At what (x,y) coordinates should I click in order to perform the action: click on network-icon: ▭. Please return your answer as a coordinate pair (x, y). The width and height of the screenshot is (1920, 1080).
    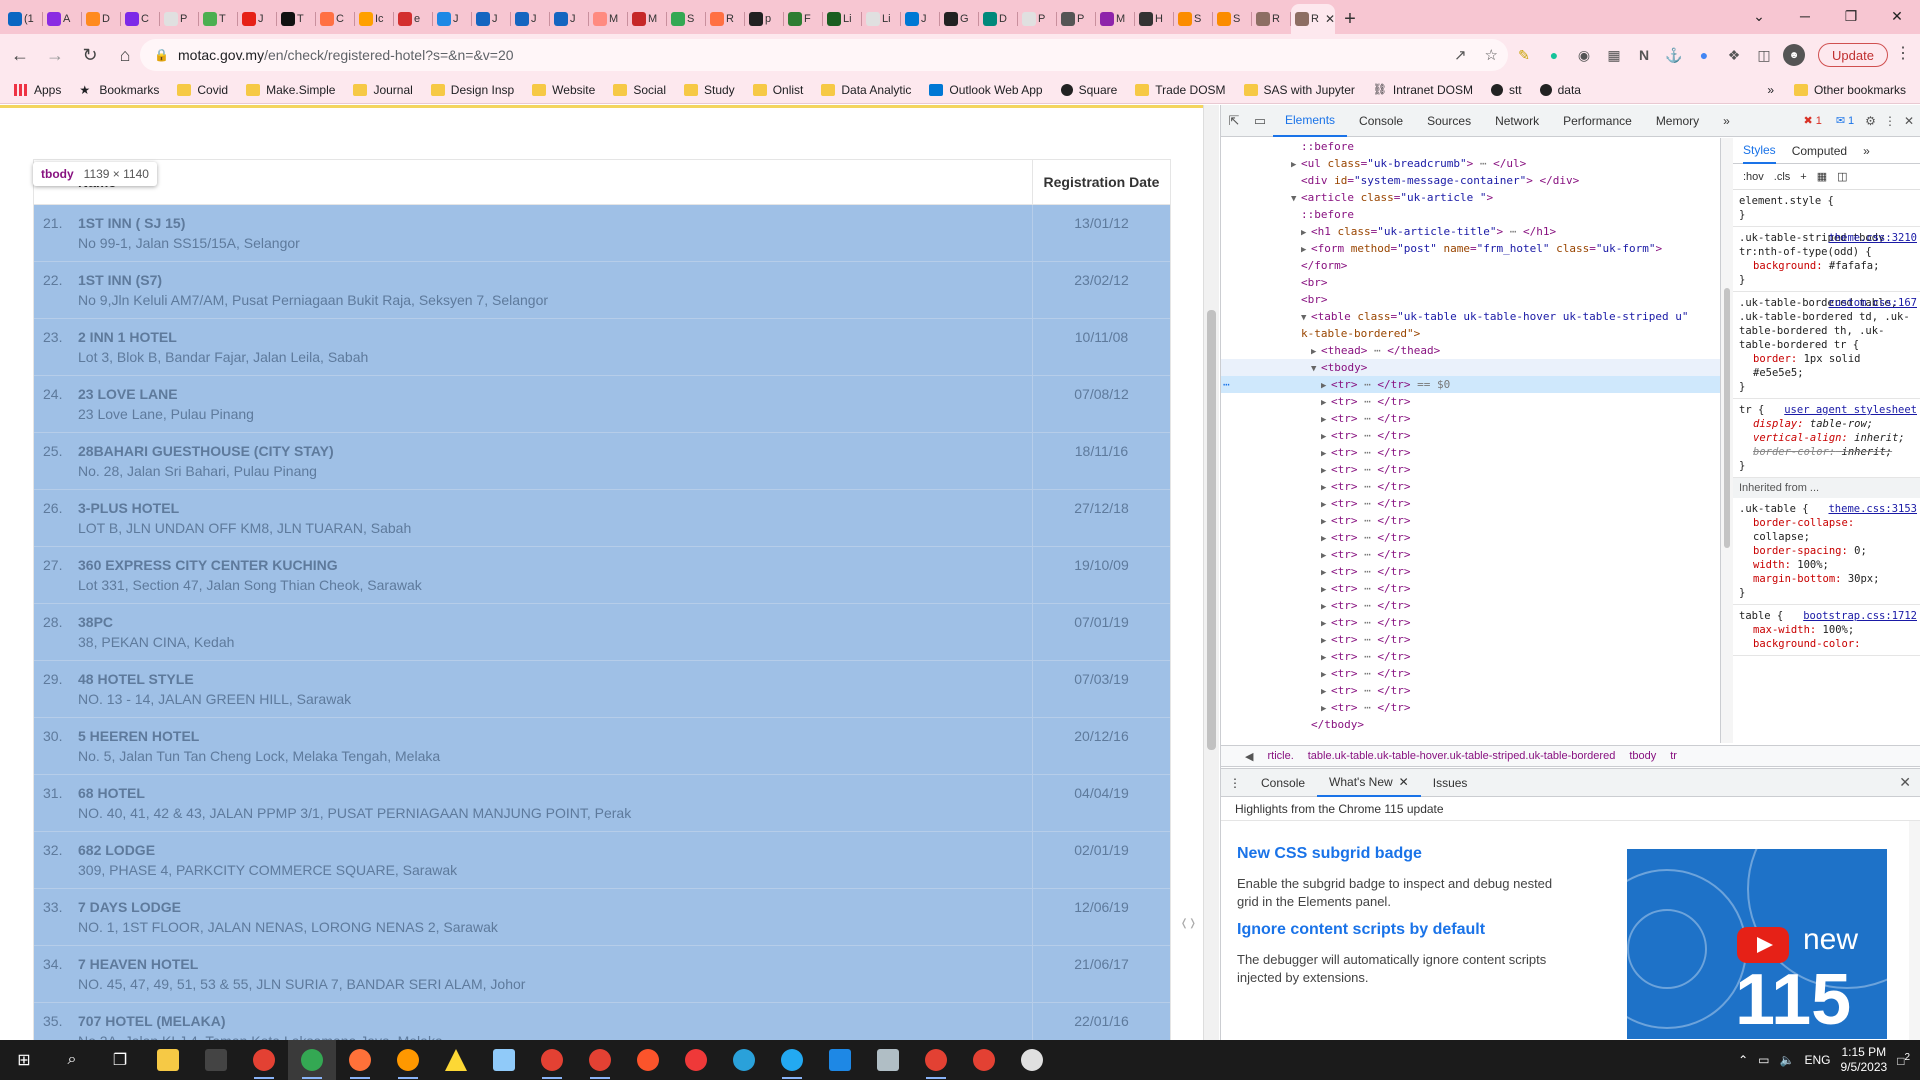
    Looking at the image, I should click on (1763, 1060).